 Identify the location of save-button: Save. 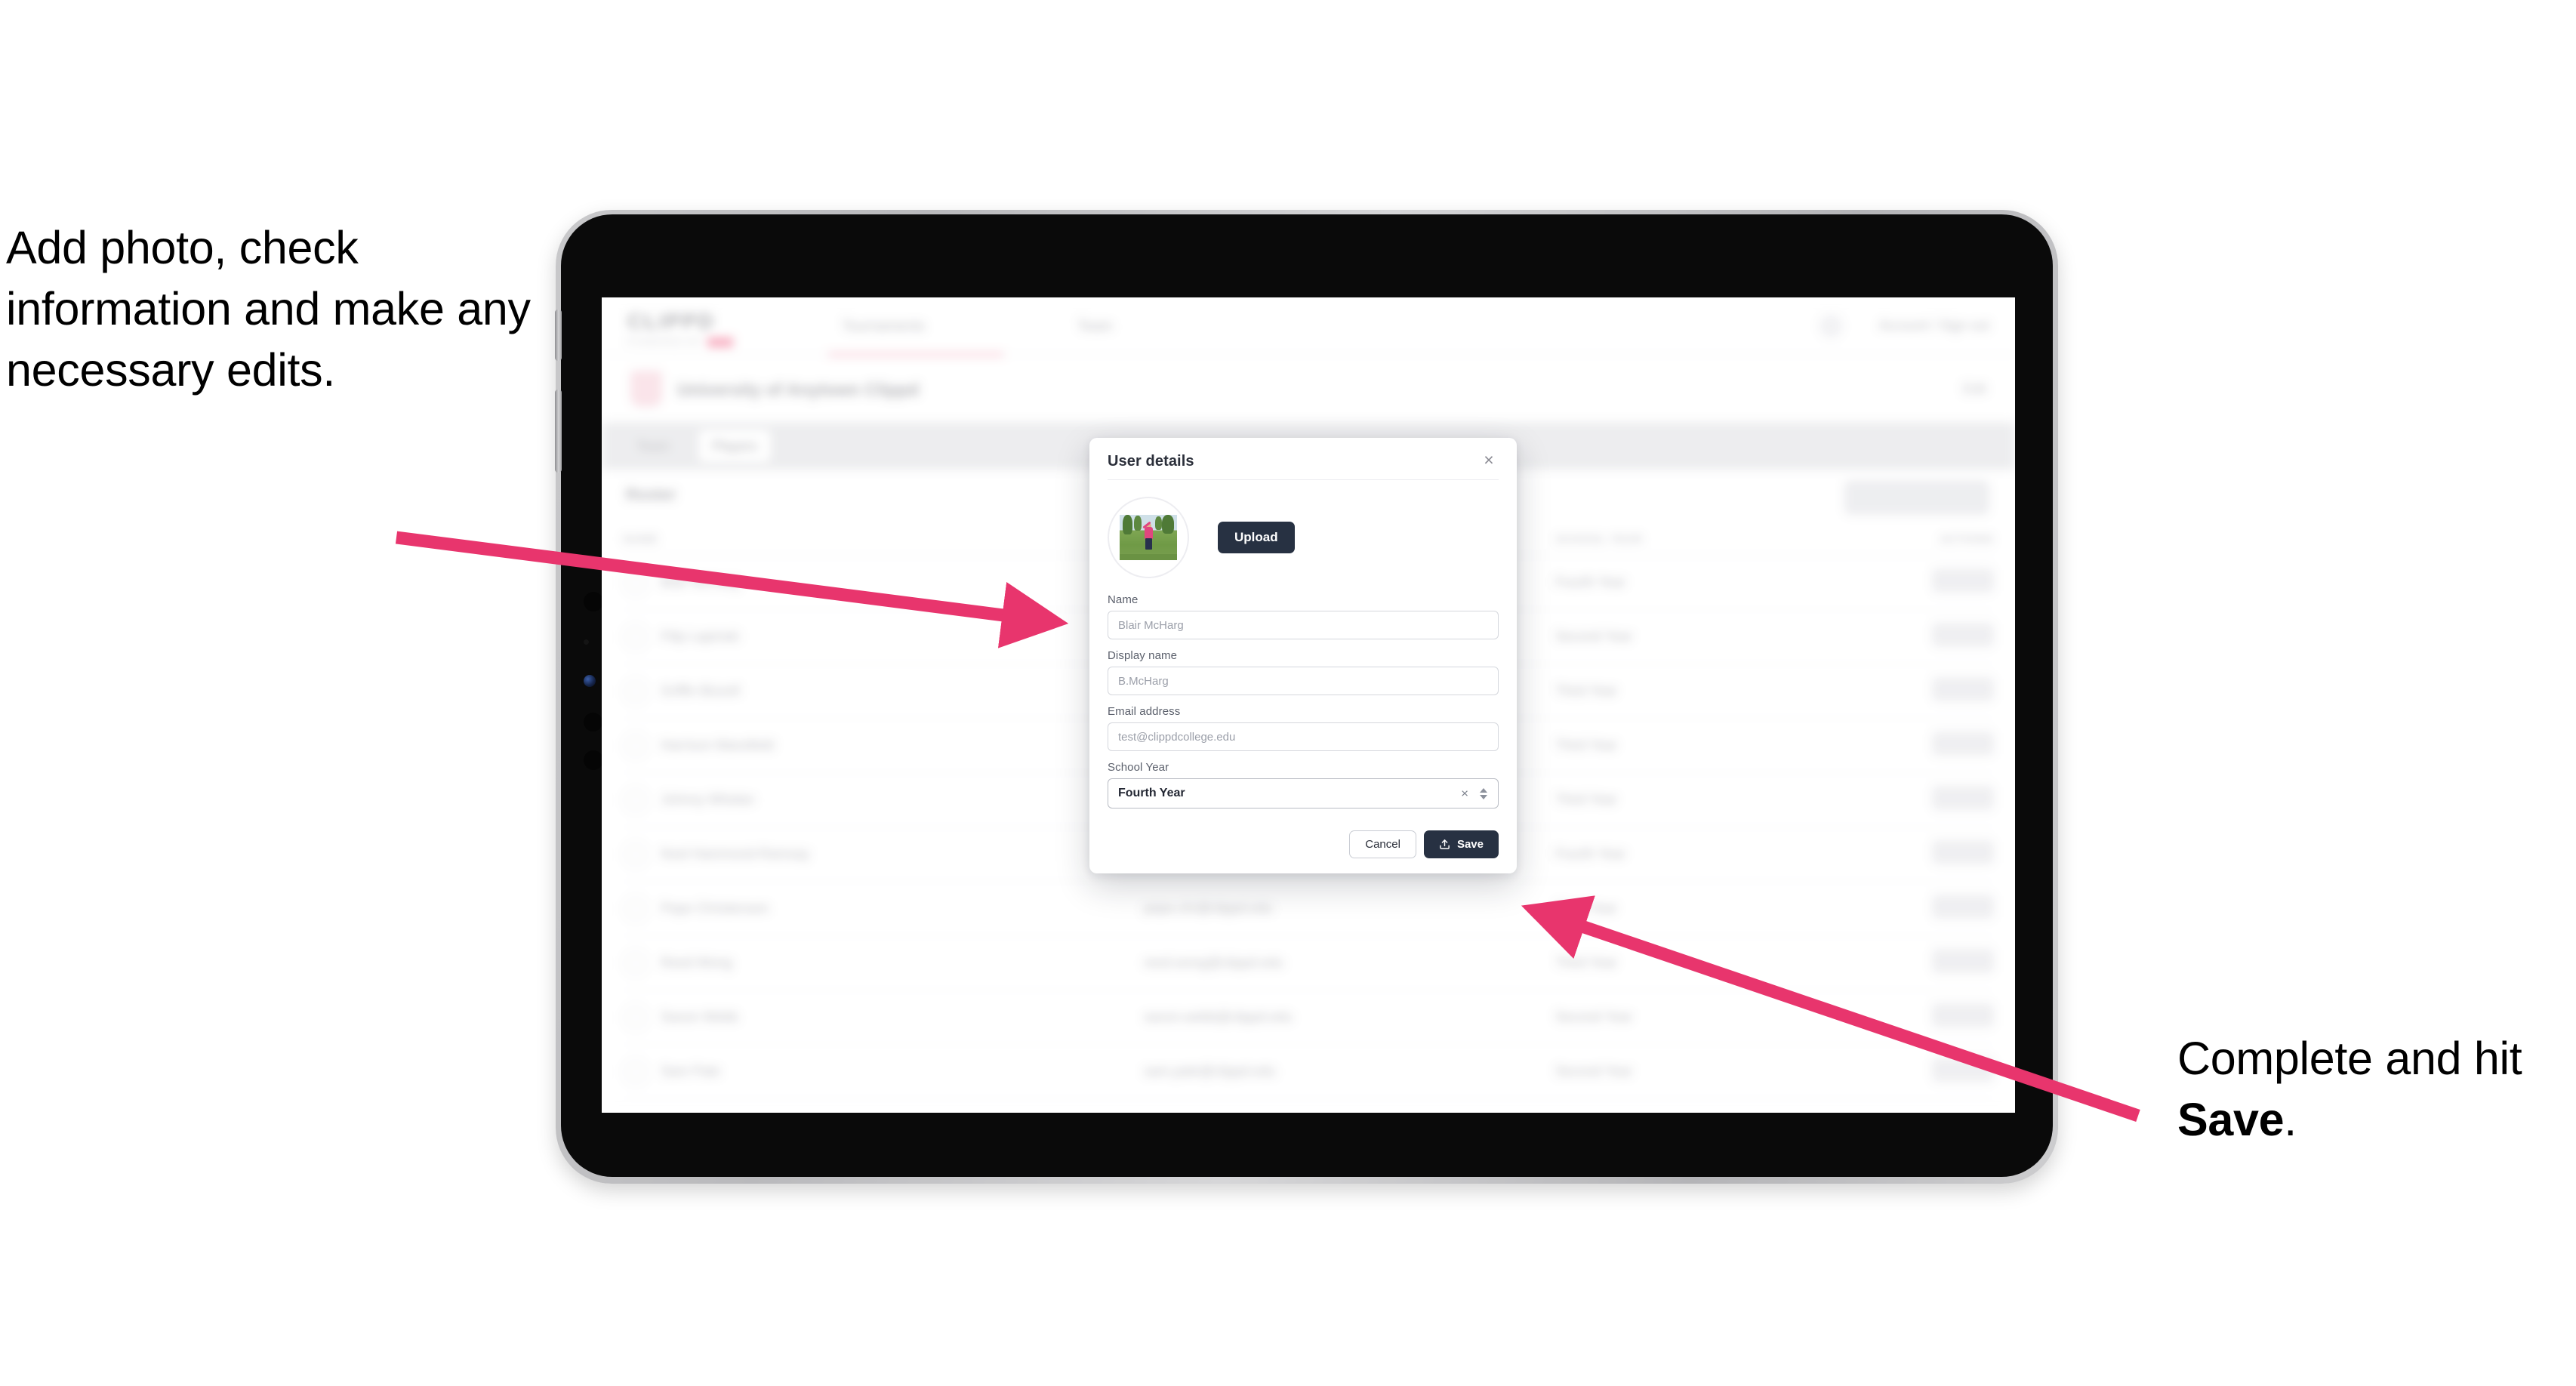
(1461, 844).